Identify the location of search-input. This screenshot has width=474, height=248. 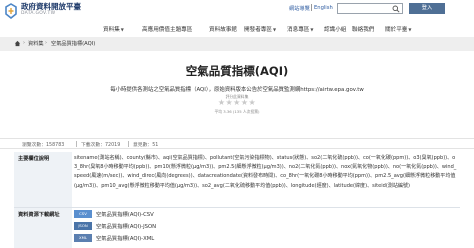
(365, 18).